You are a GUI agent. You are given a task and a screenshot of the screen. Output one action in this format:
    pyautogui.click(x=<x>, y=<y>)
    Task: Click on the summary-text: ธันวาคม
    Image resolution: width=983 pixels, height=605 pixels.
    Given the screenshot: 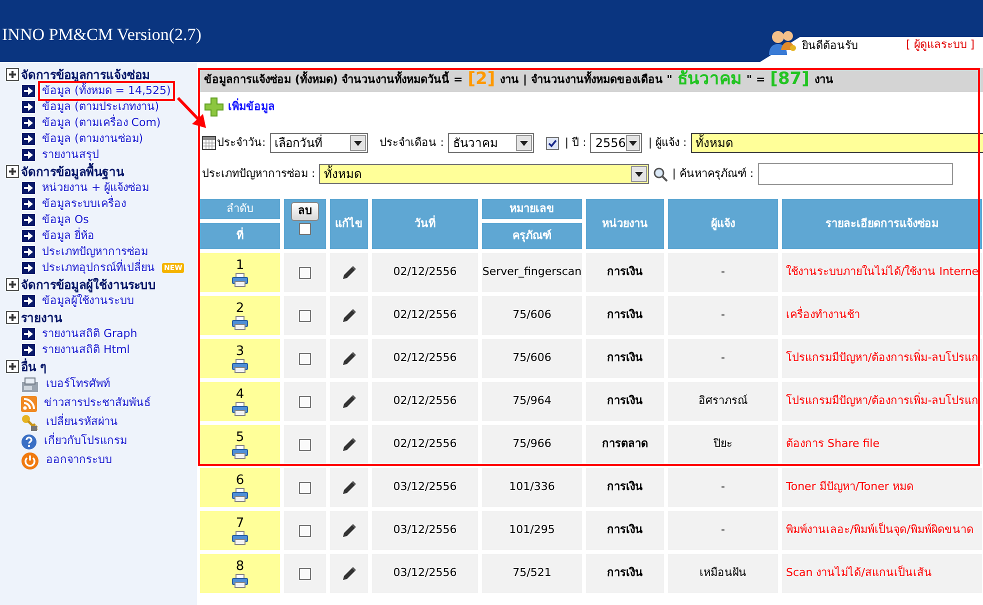 What is the action you would take?
    pyautogui.click(x=709, y=80)
    